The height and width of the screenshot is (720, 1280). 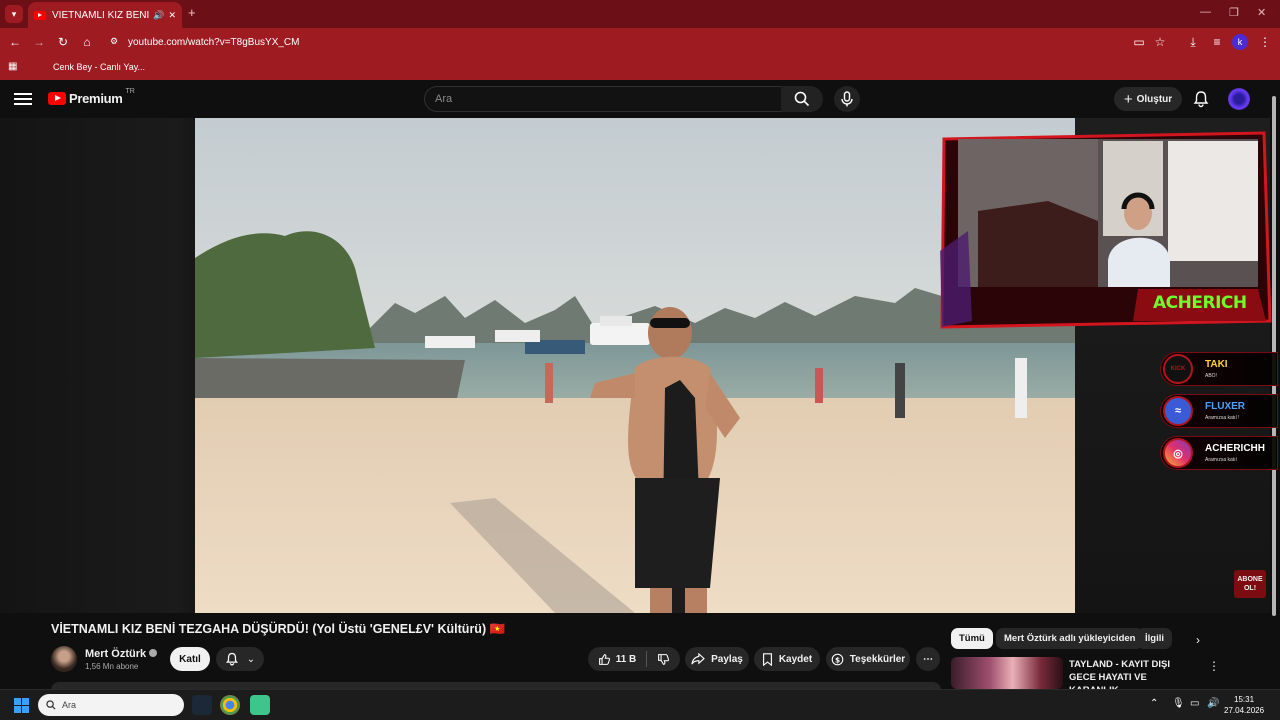 I want to click on site-info-icon: ⚙, so click(x=114, y=41).